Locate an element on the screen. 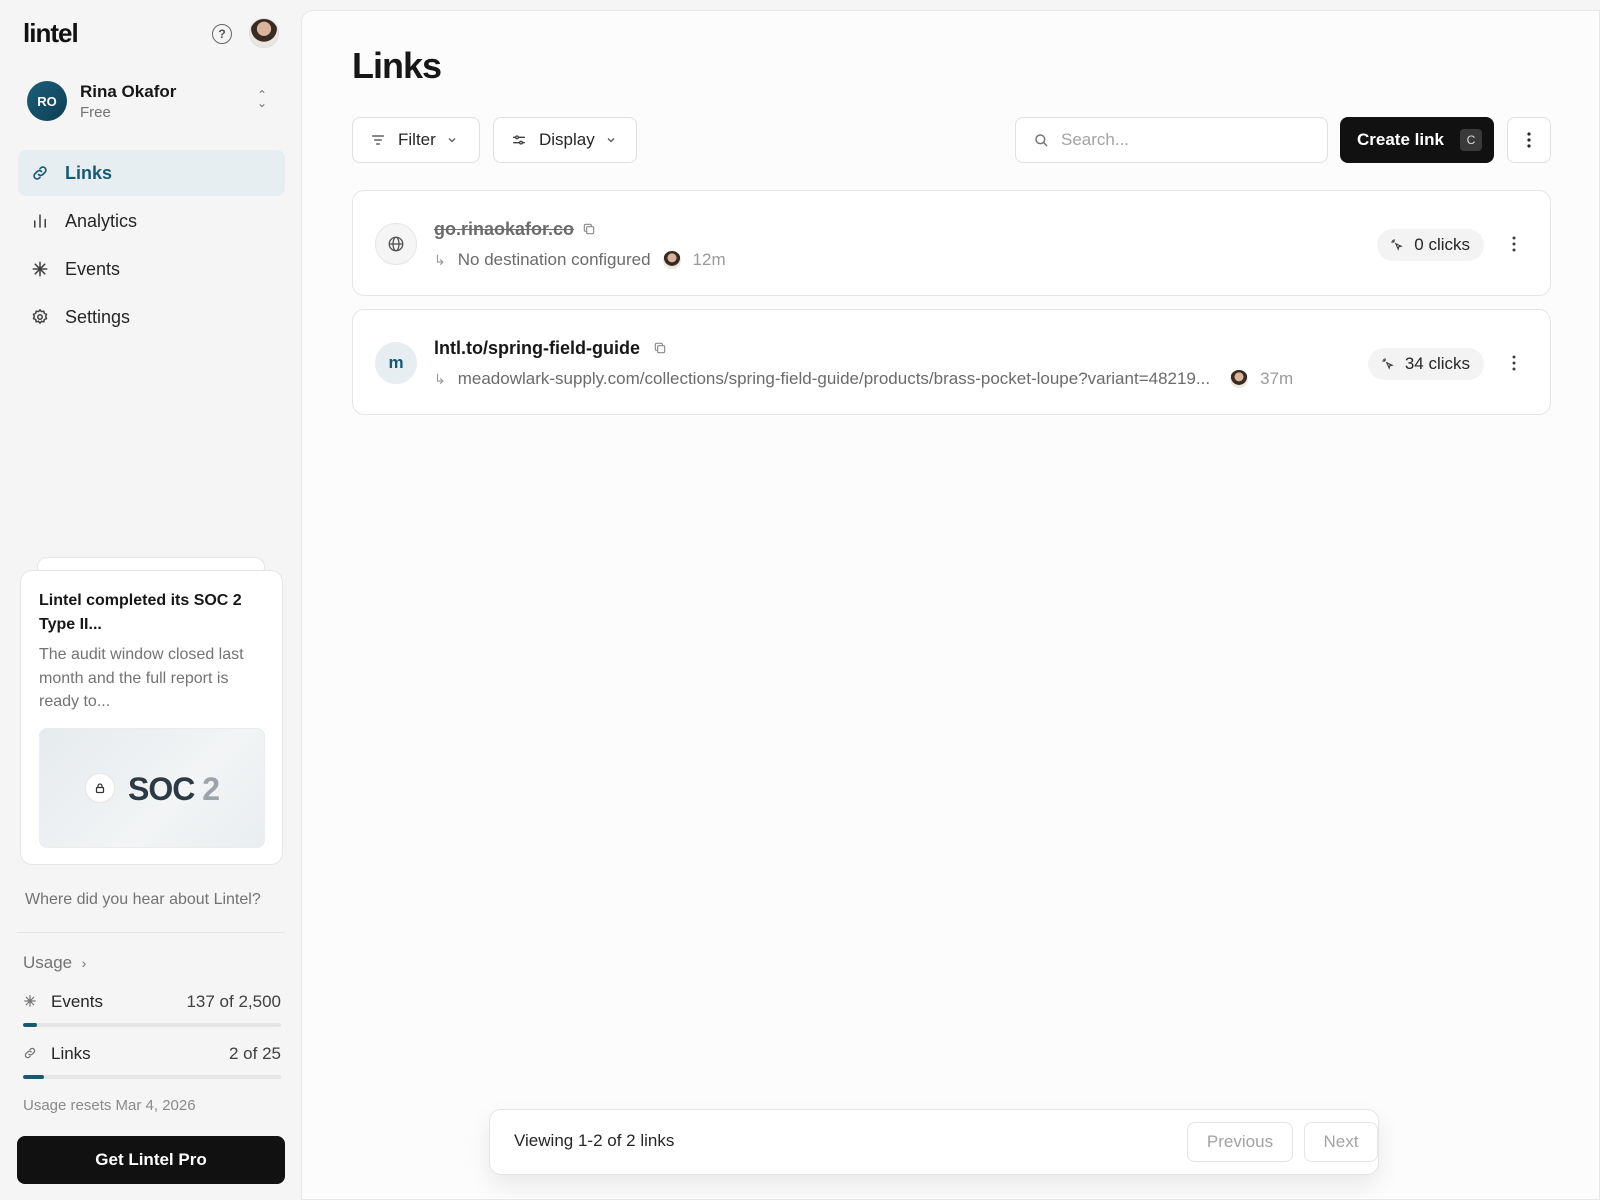  gear-icon is located at coordinates (40, 317).